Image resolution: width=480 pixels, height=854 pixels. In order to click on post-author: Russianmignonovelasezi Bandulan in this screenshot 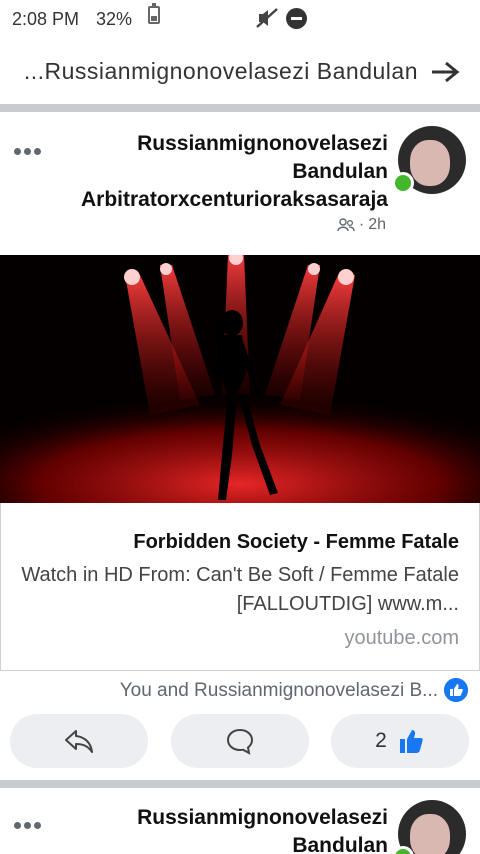, I will do `click(262, 829)`.